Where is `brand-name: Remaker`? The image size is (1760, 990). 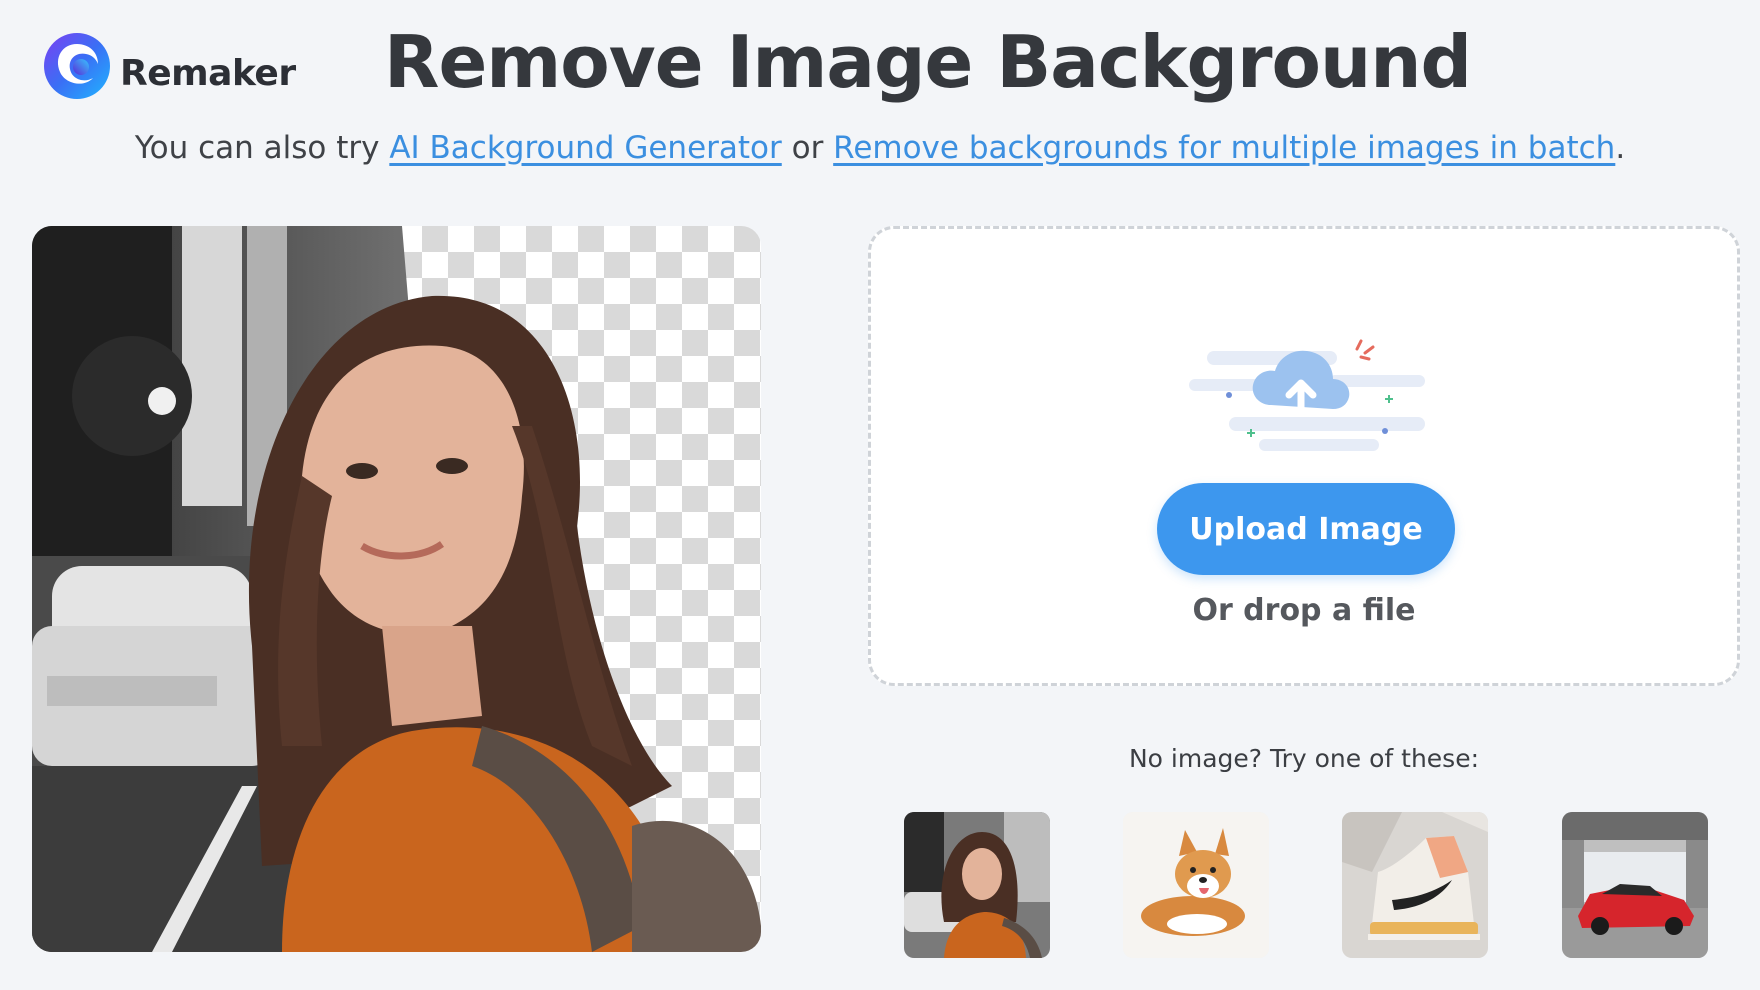
brand-name: Remaker is located at coordinates (208, 73).